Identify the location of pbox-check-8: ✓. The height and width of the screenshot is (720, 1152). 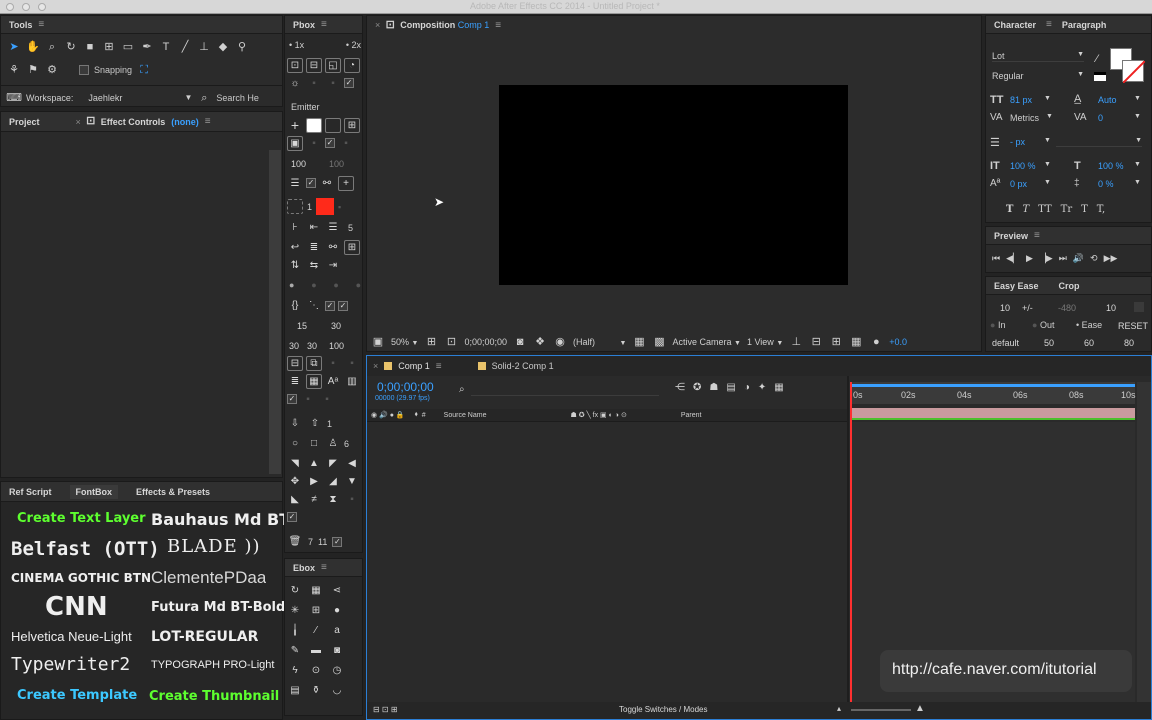
(337, 541).